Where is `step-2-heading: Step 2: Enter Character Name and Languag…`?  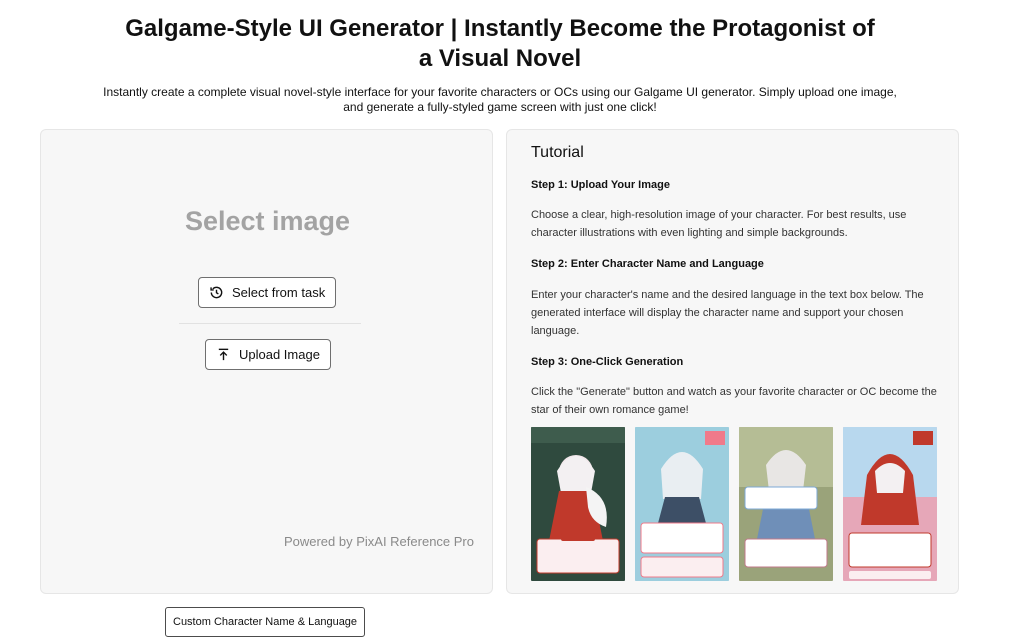
step-2-heading: Step 2: Enter Character Name and Languag… is located at coordinates (647, 264).